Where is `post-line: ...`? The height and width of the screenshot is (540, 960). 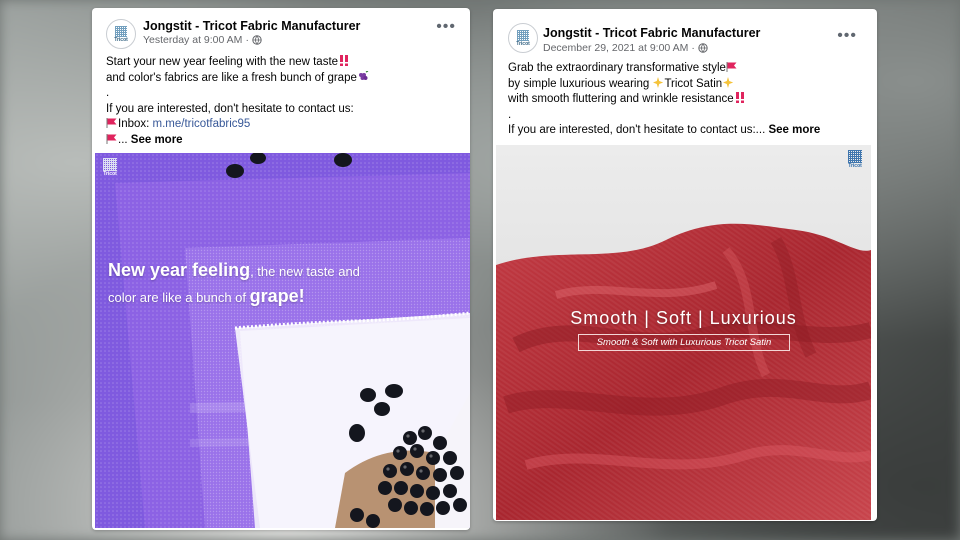
post-line: ... is located at coordinates (124, 139).